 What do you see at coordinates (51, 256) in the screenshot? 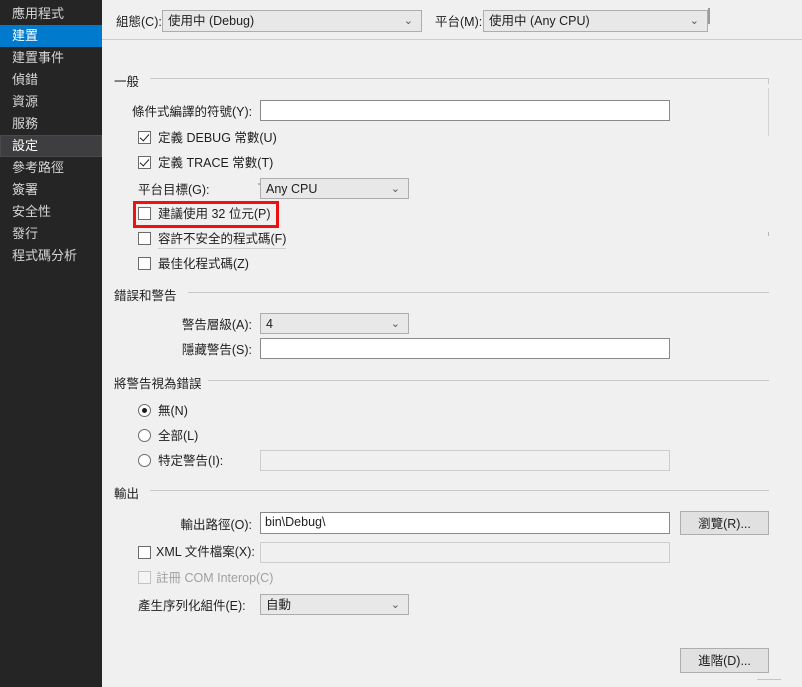
I see `sidebar-item-code-analysis: 程式碼分析` at bounding box center [51, 256].